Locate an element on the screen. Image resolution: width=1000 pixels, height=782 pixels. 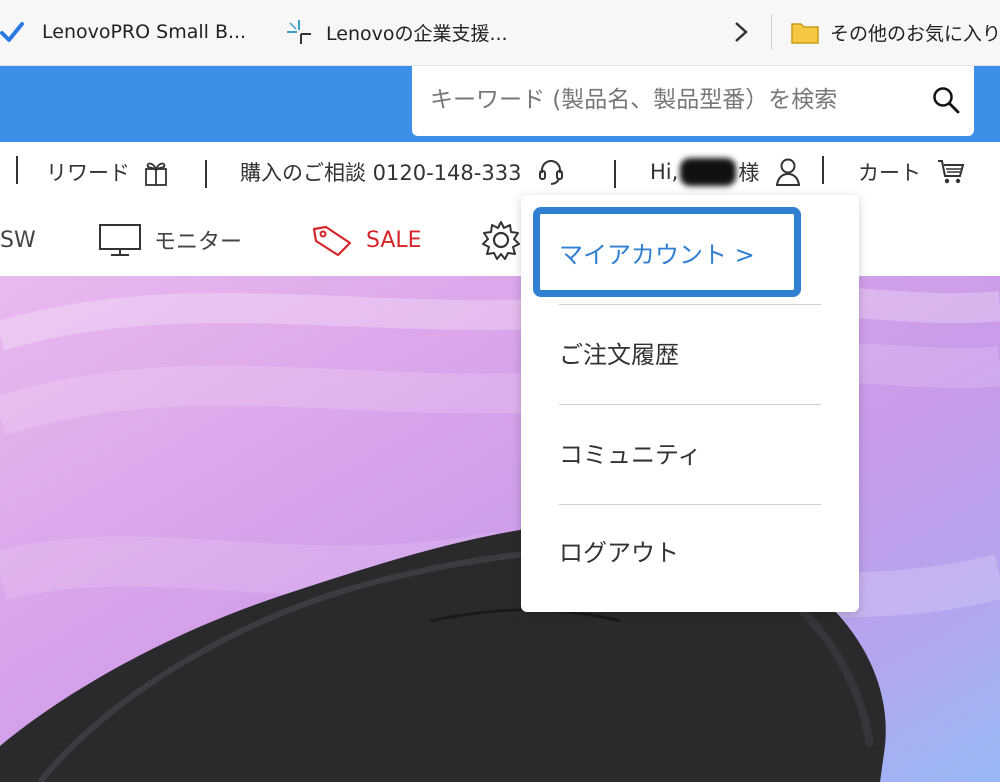
bookmark-folder-others: その他のお気に入り is located at coordinates (895, 32).